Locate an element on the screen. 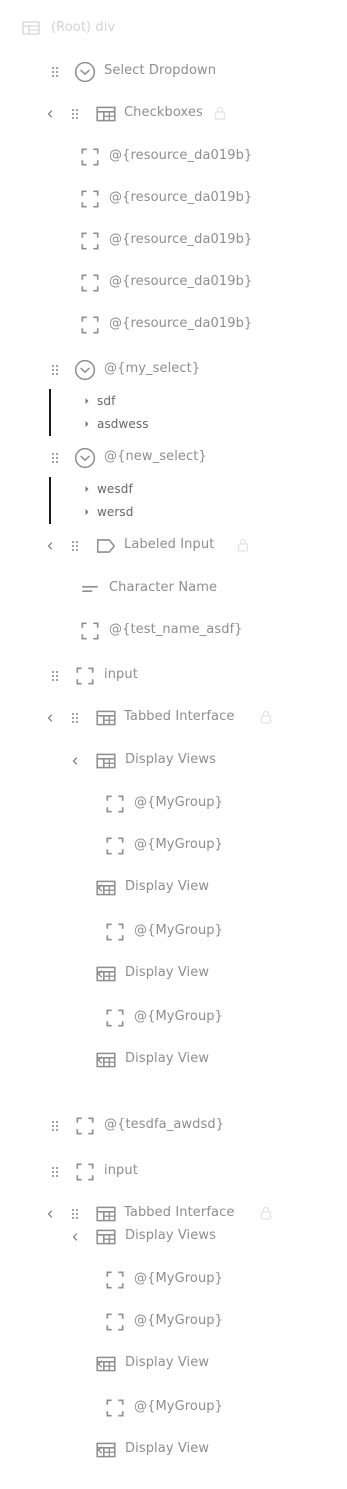 The height and width of the screenshot is (1489, 347). option-label: wersd is located at coordinates (115, 512).